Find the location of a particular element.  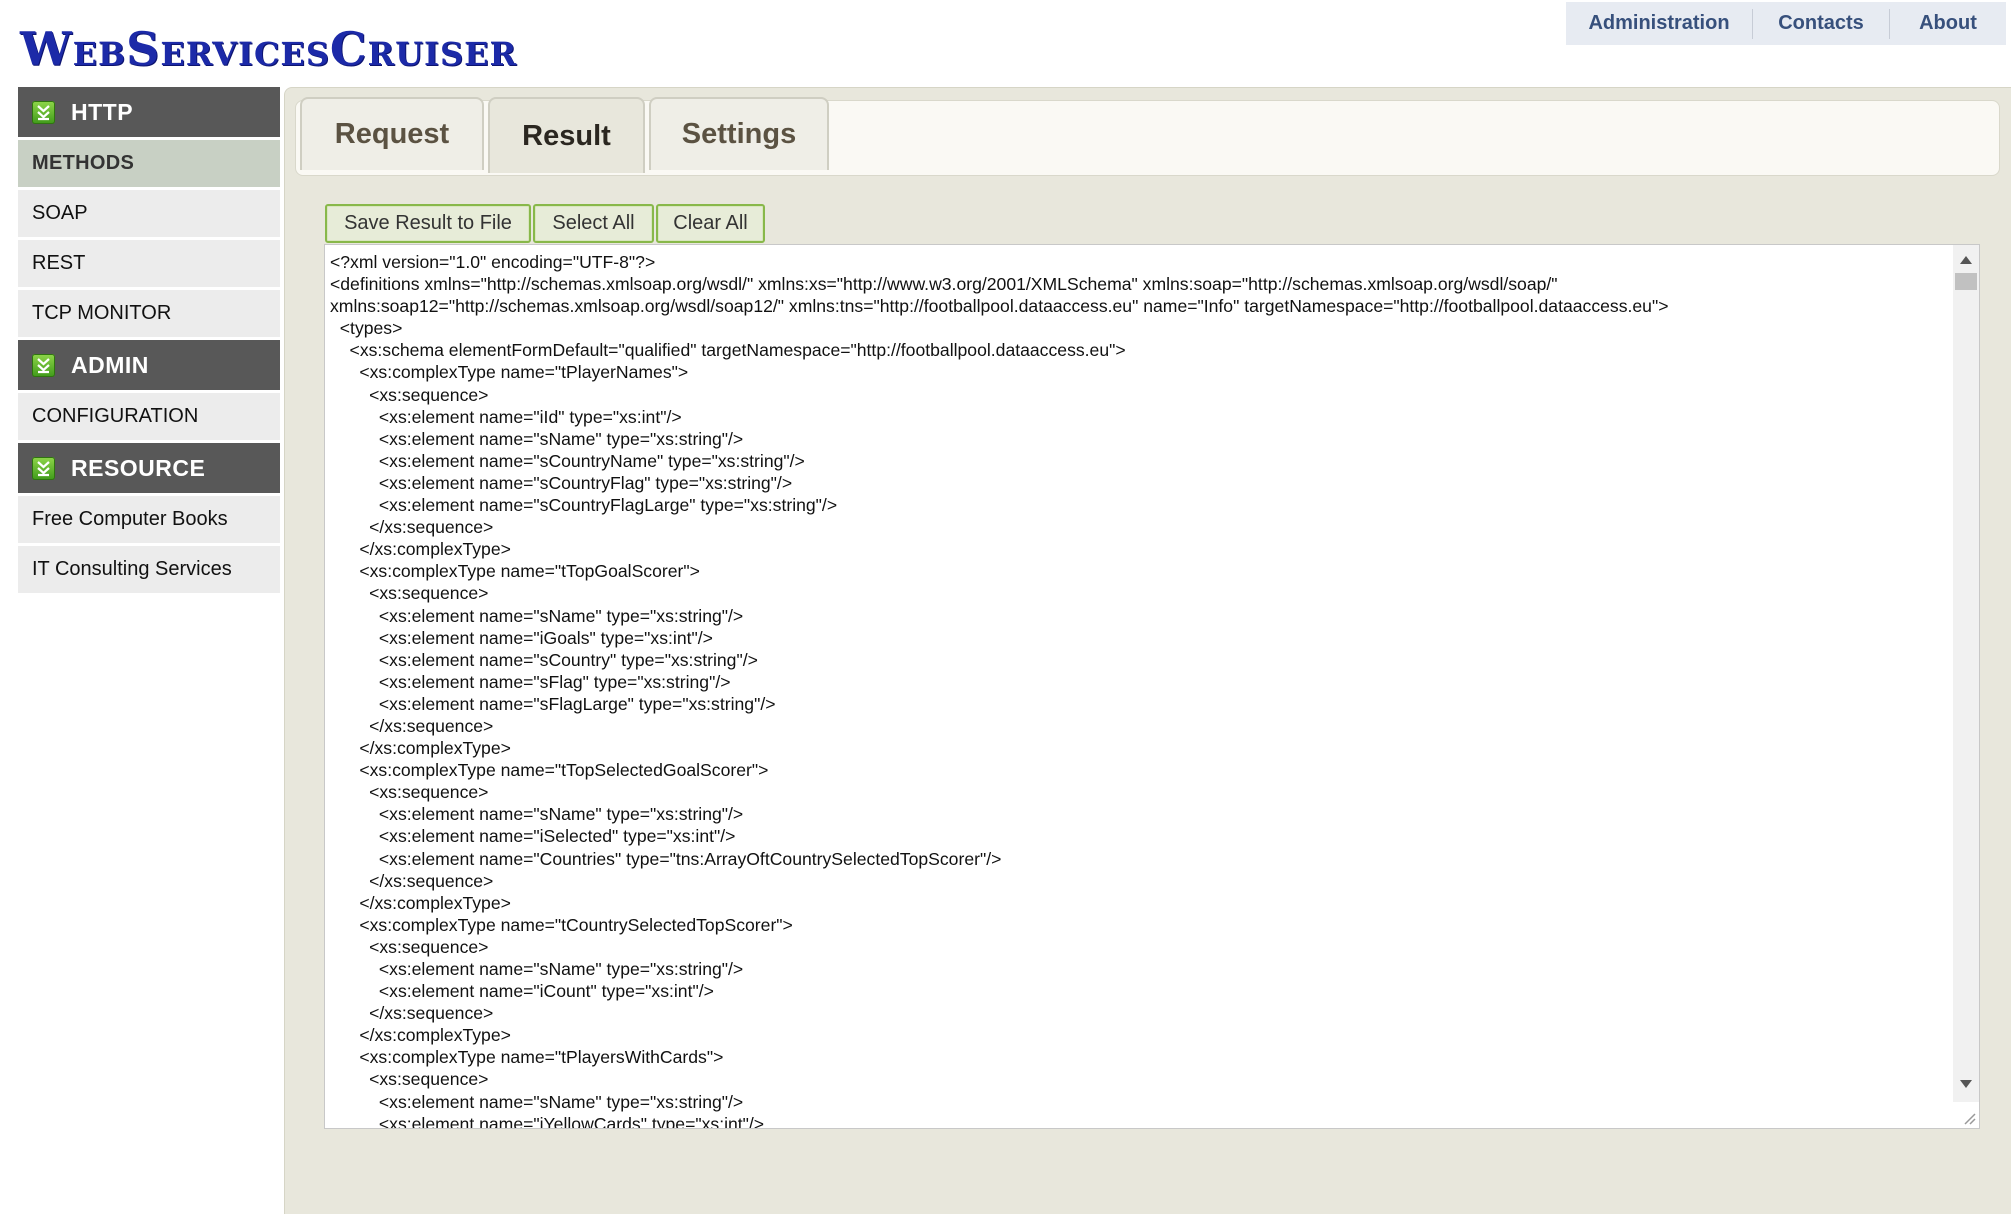

sidebar-item-it-consulting-services: IT Consulting Services is located at coordinates (149, 569).